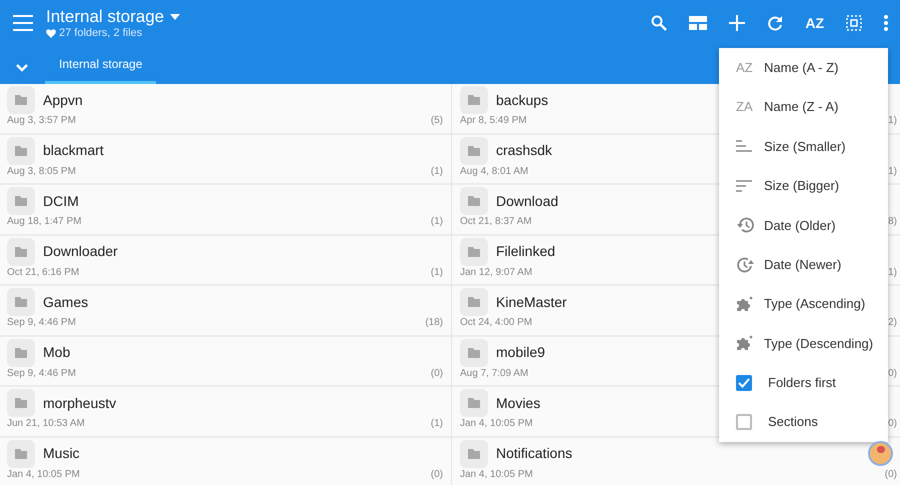  I want to click on item-count: 2), so click(892, 323).